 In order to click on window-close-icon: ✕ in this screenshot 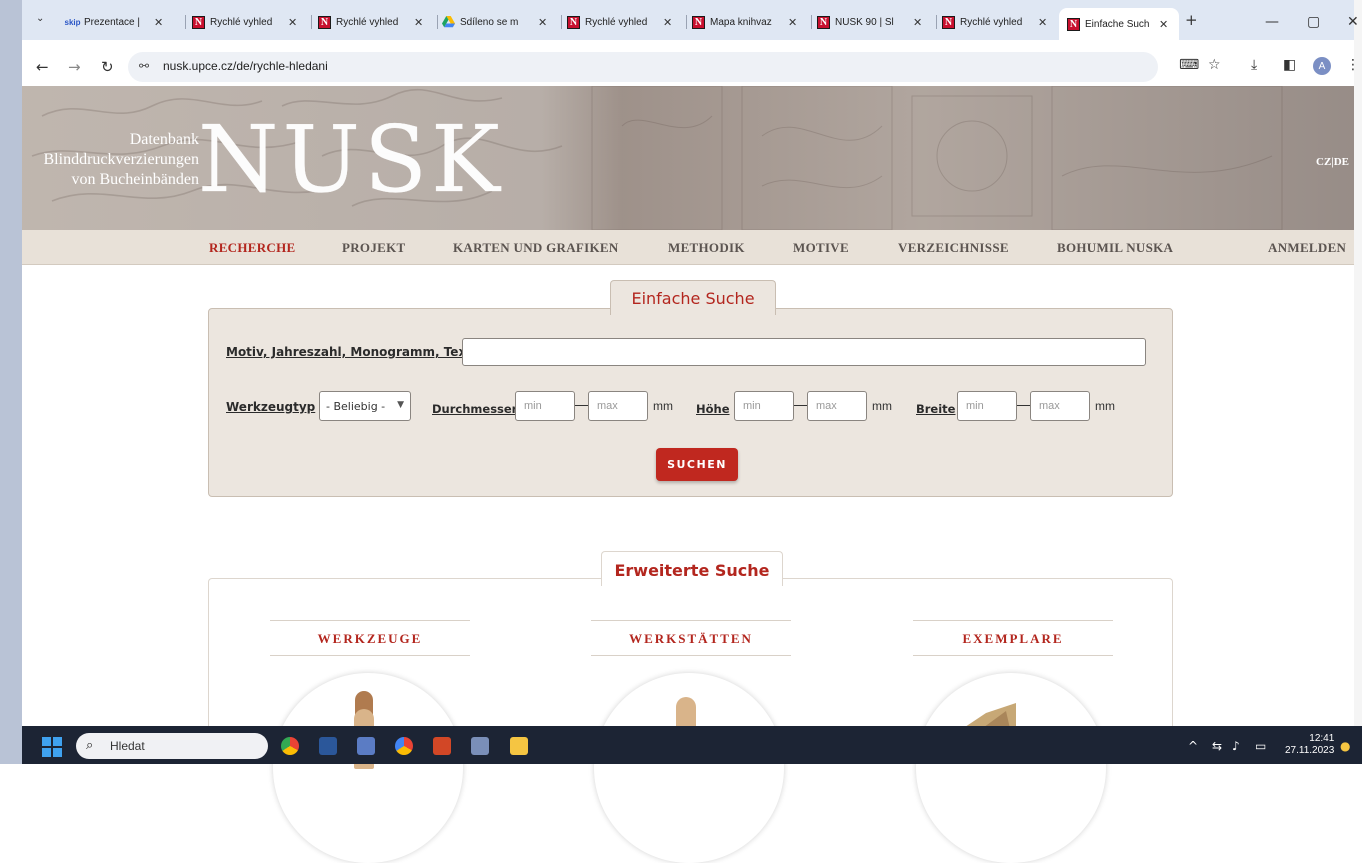, I will do `click(1353, 22)`.